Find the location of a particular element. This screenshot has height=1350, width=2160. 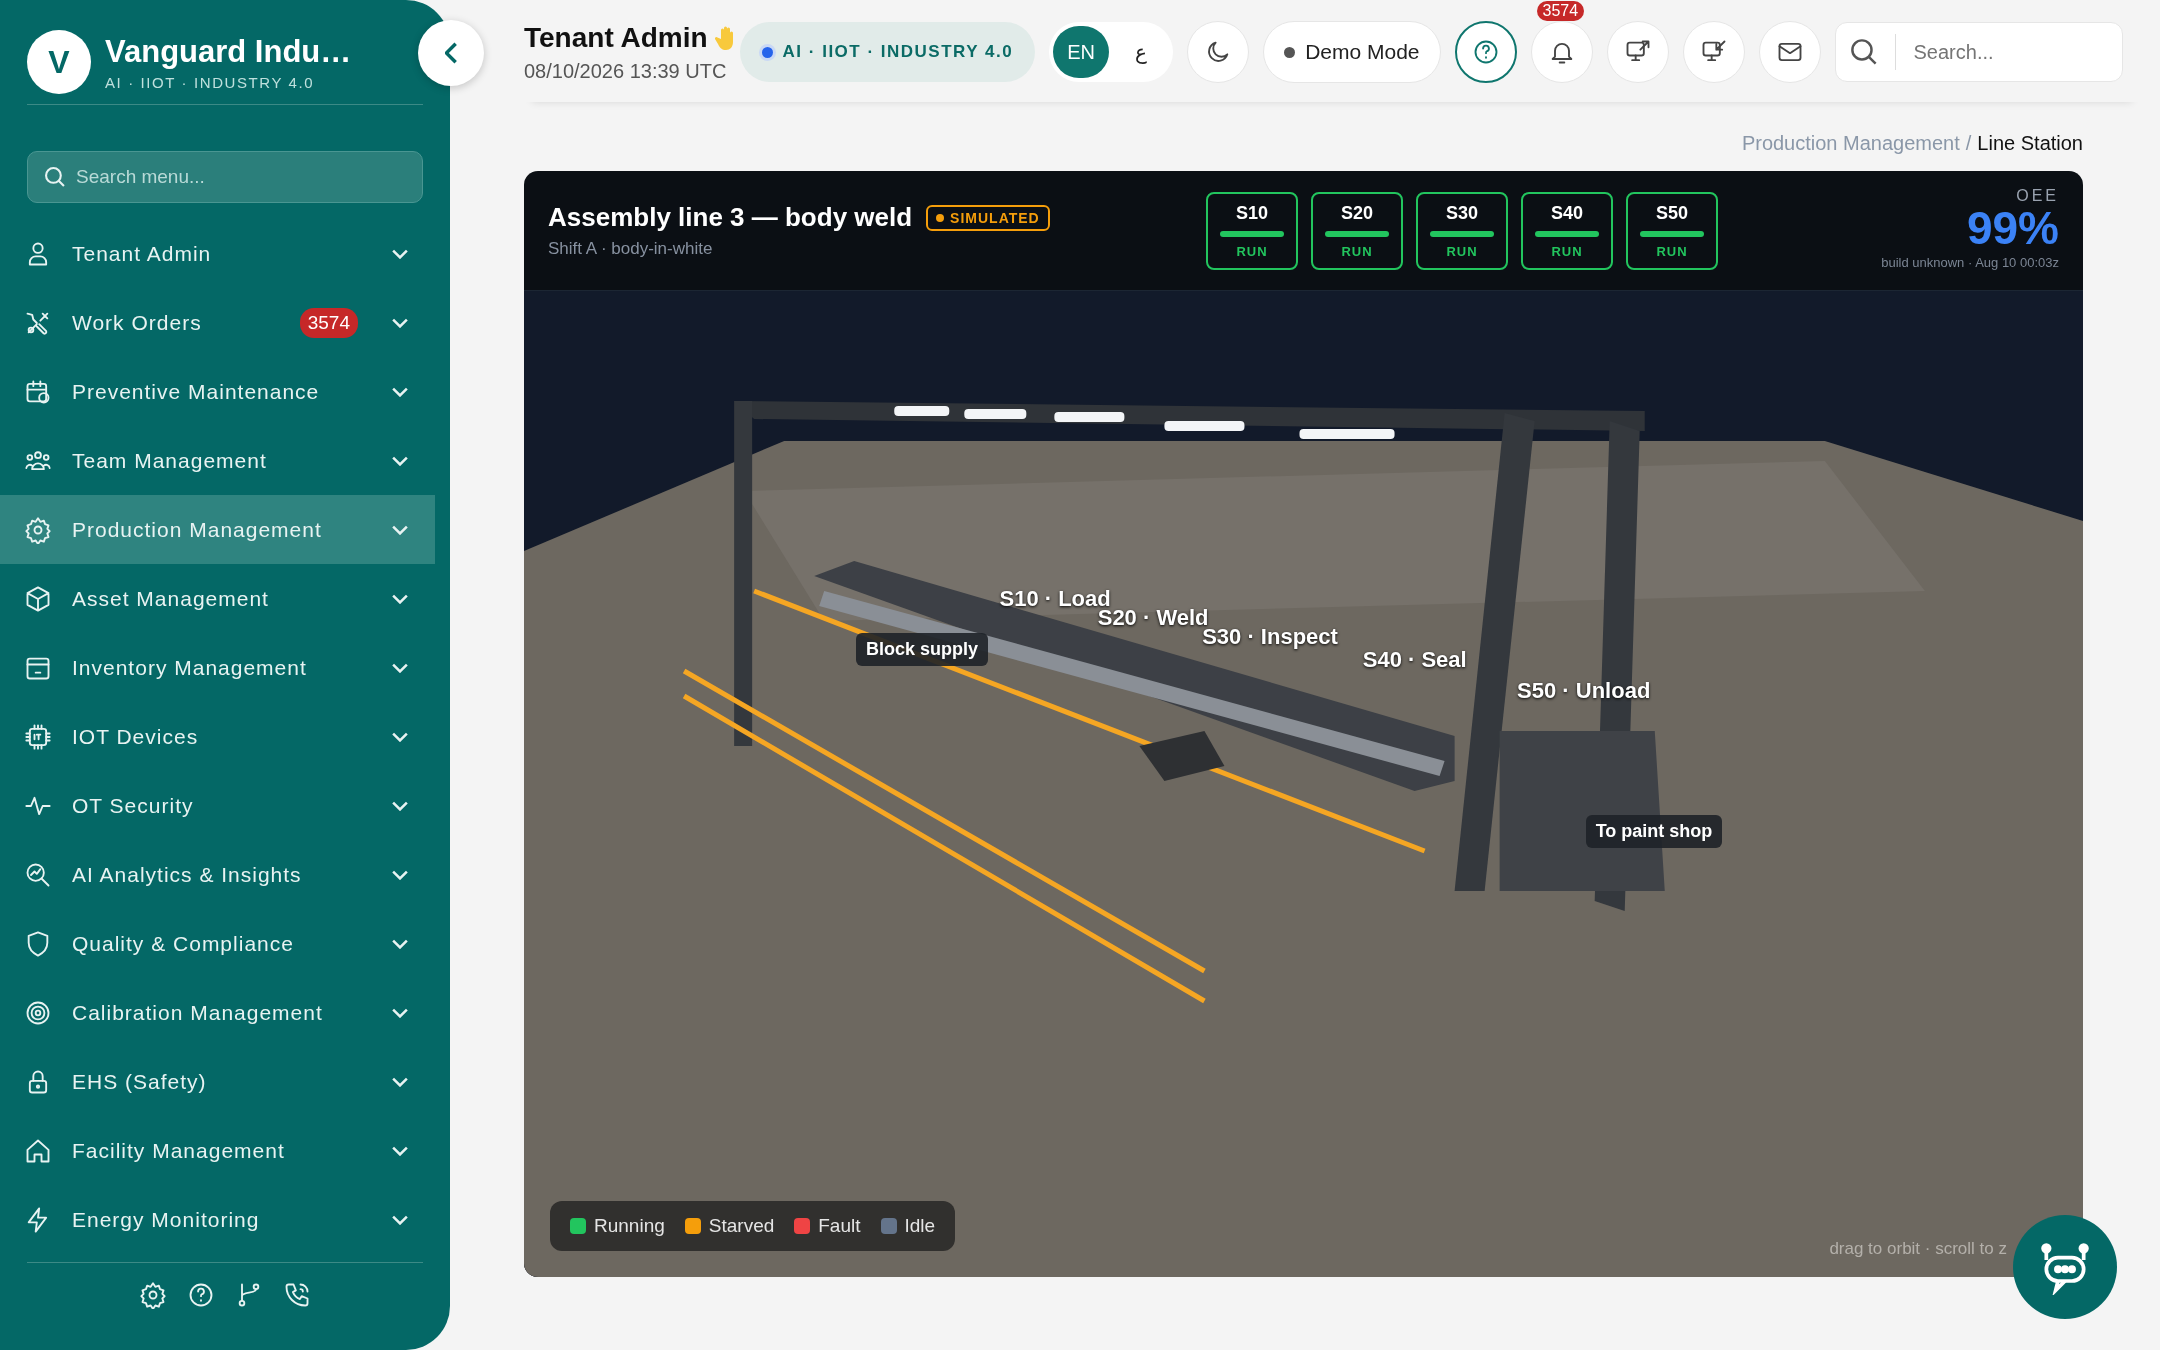

collapse-button is located at coordinates (451, 53).